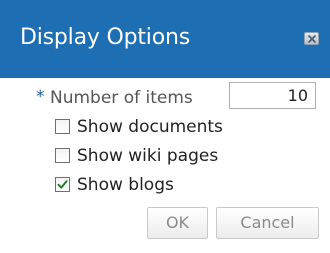 This screenshot has width=330, height=253. I want to click on show-documents-label: Show documents, so click(150, 127).